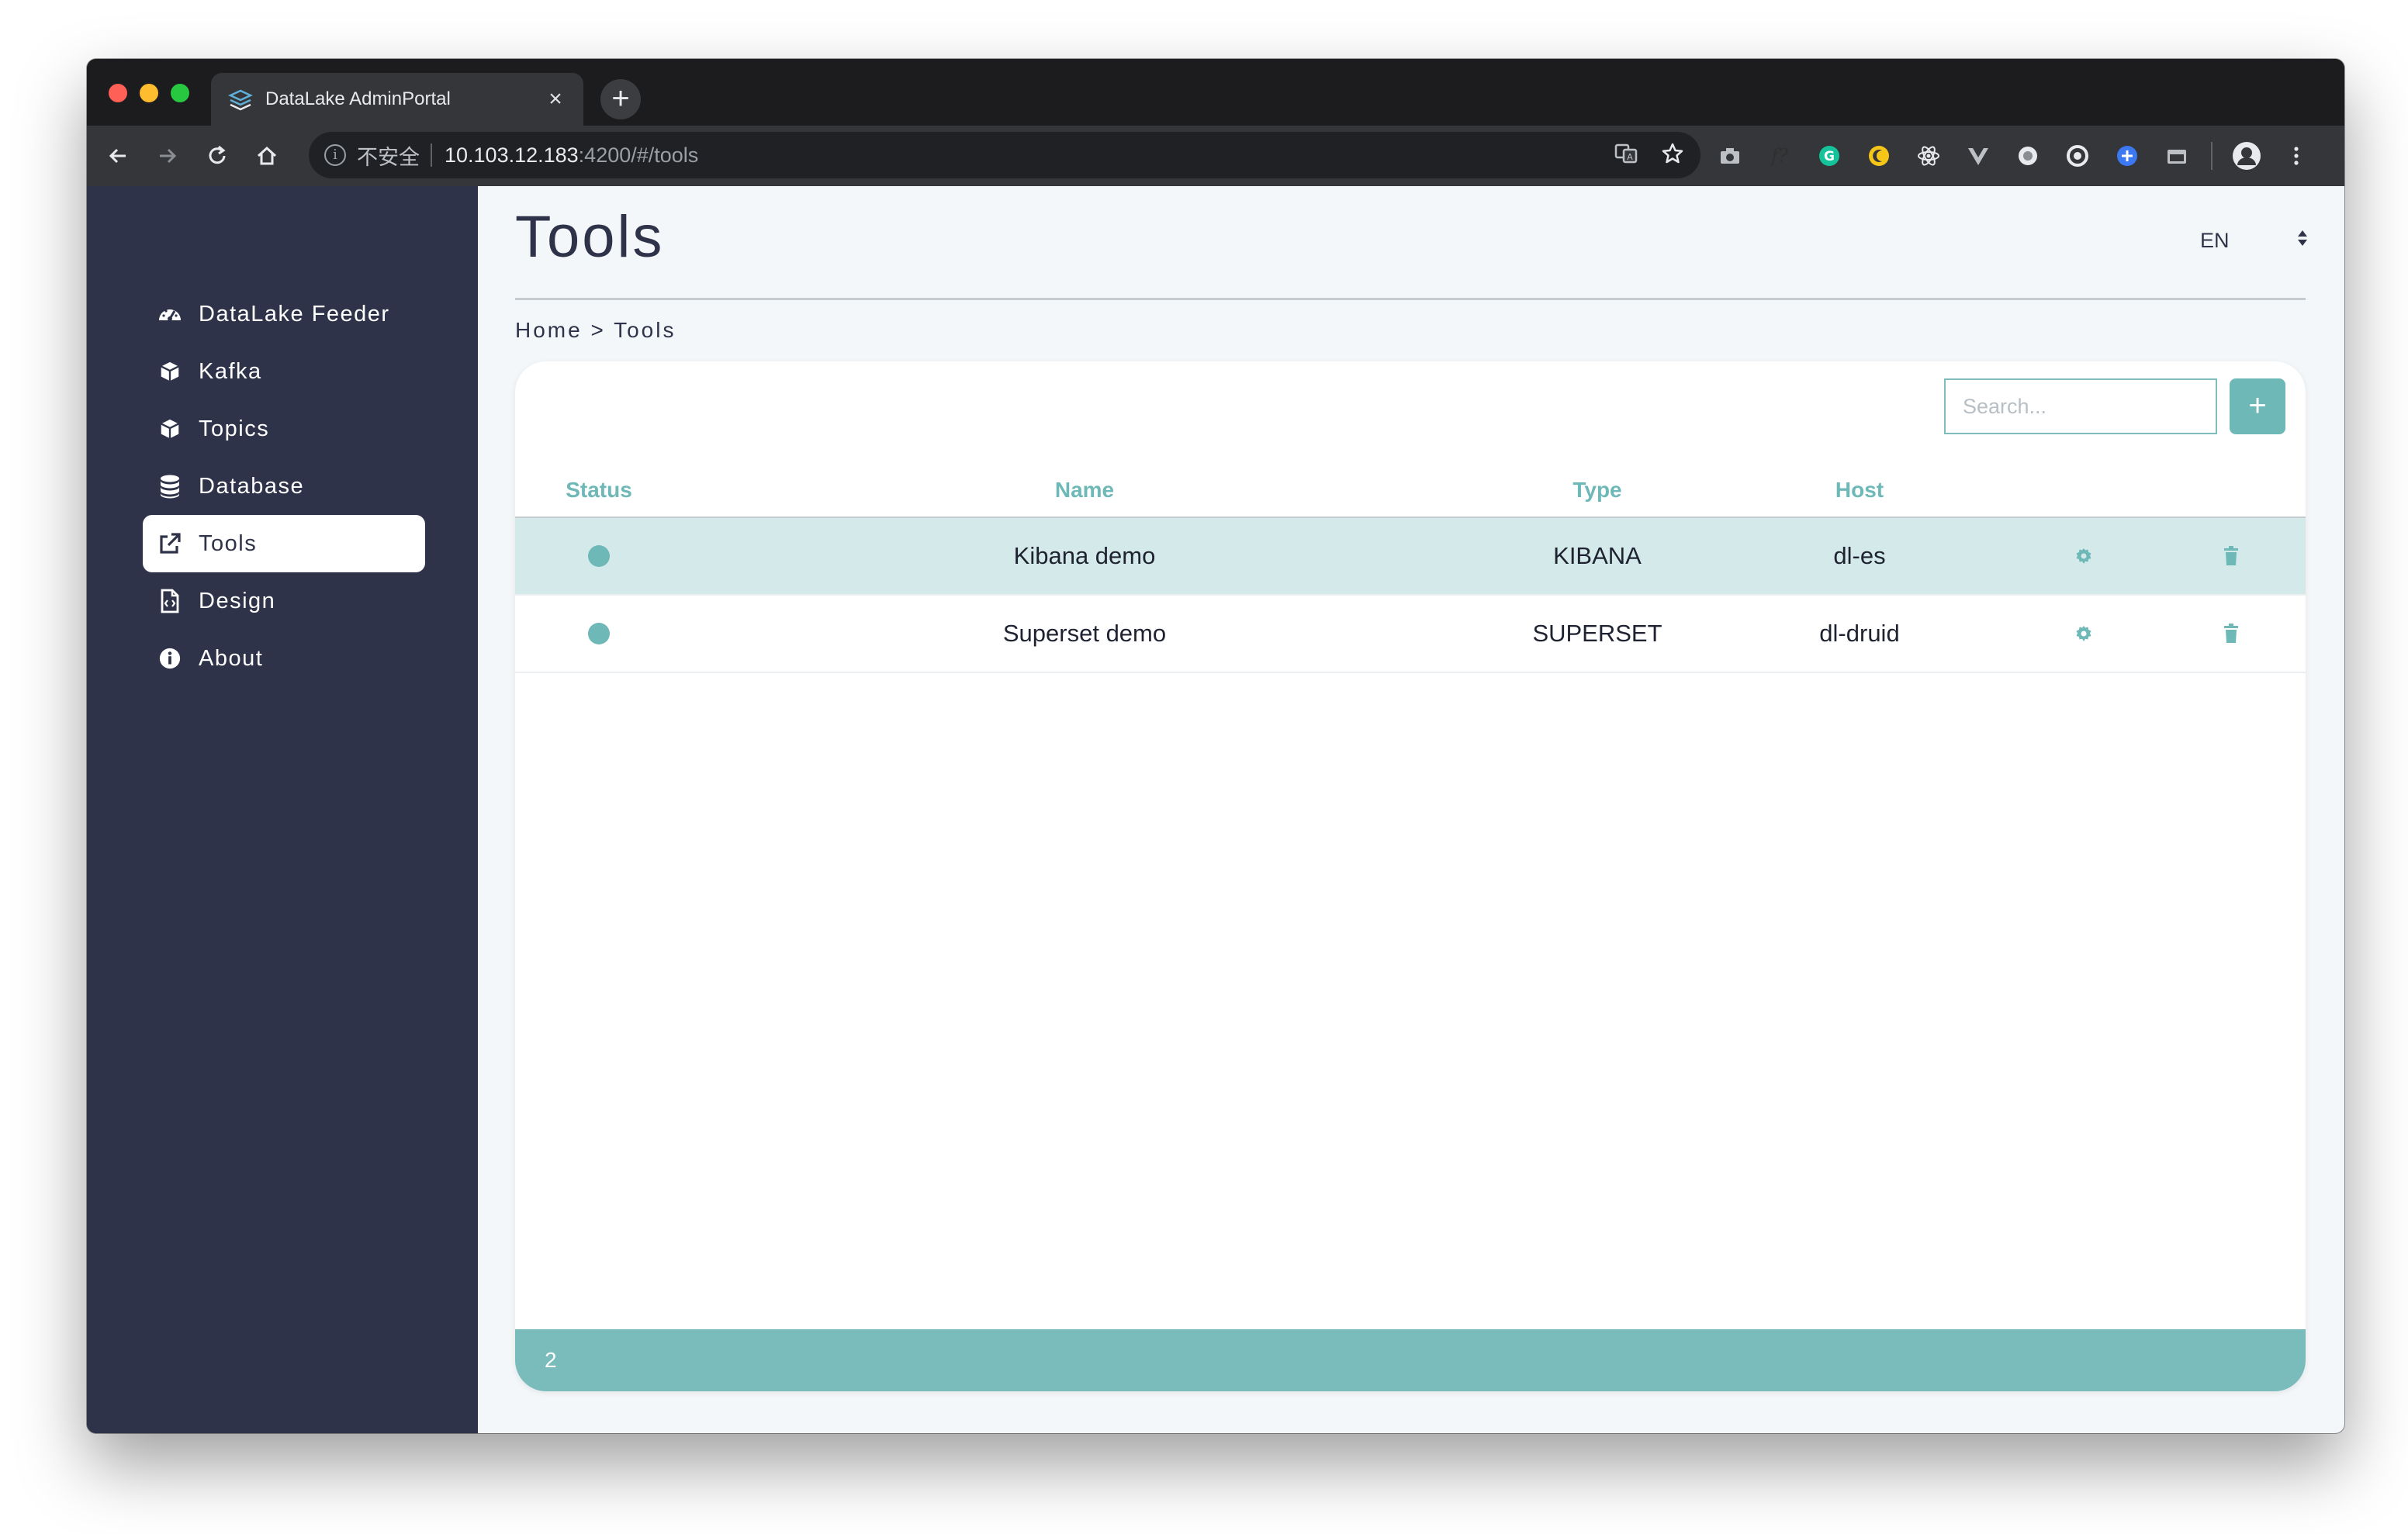 The image size is (2408, 1534). Describe the element at coordinates (1626, 155) in the screenshot. I see `translate-icon: A` at that location.